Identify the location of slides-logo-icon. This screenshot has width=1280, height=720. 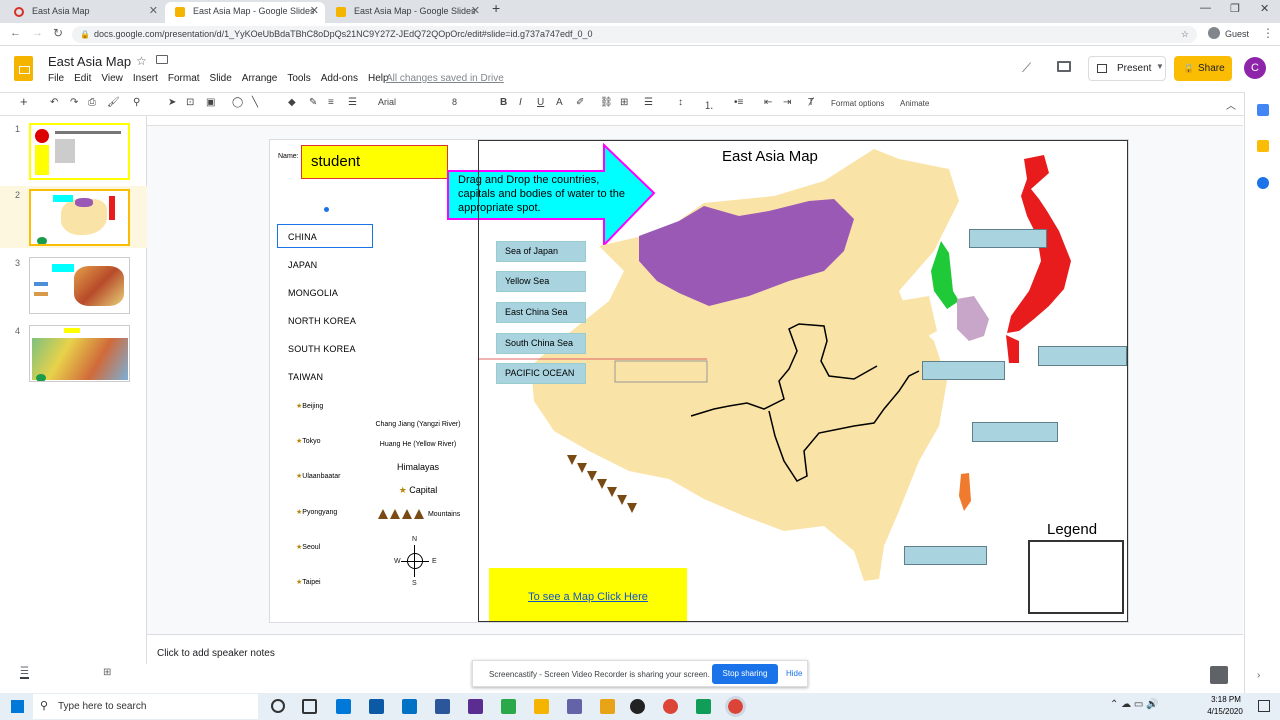
(23, 68).